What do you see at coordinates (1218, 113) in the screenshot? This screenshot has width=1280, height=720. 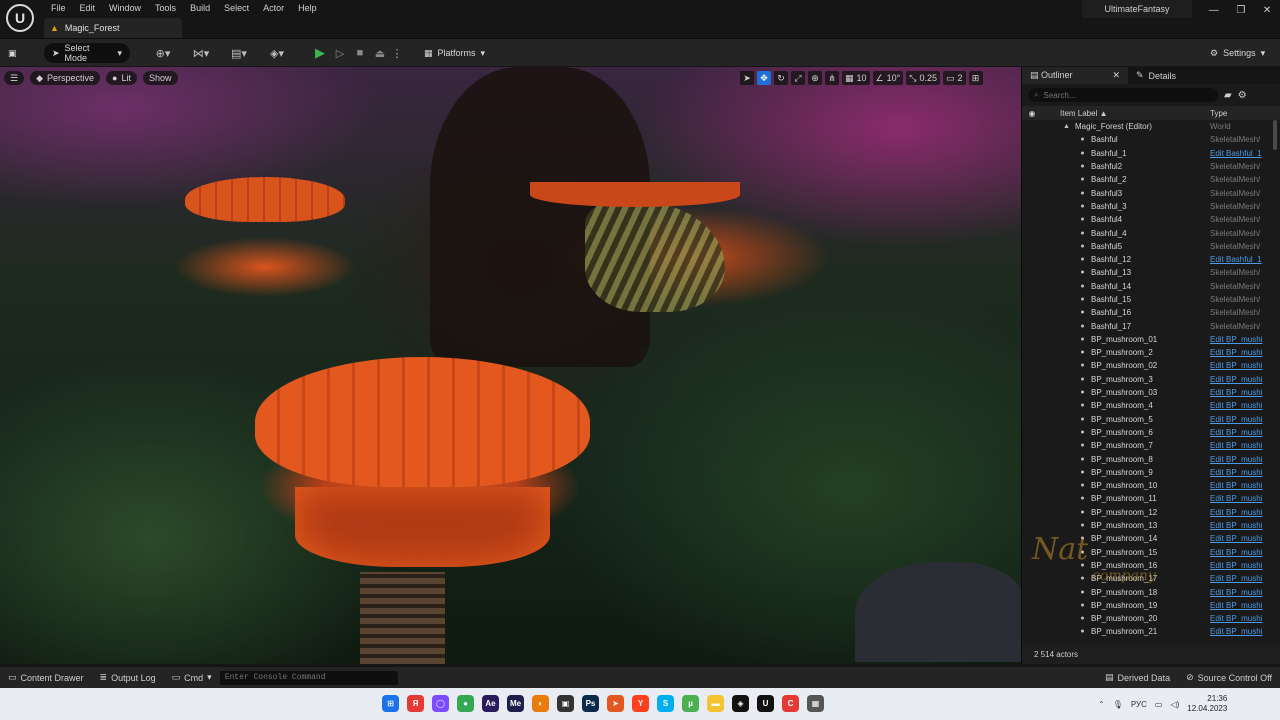 I see `column-type: Type` at bounding box center [1218, 113].